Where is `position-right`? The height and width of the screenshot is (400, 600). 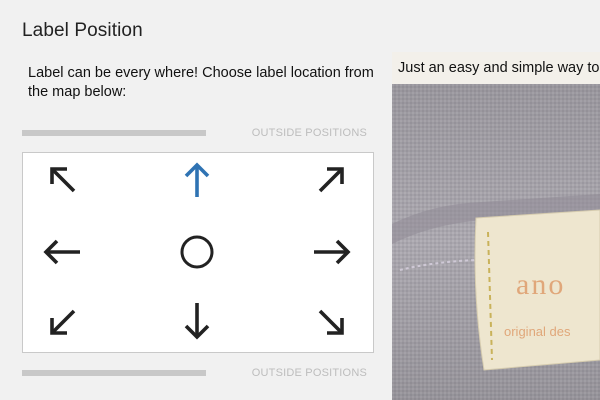 position-right is located at coordinates (332, 252).